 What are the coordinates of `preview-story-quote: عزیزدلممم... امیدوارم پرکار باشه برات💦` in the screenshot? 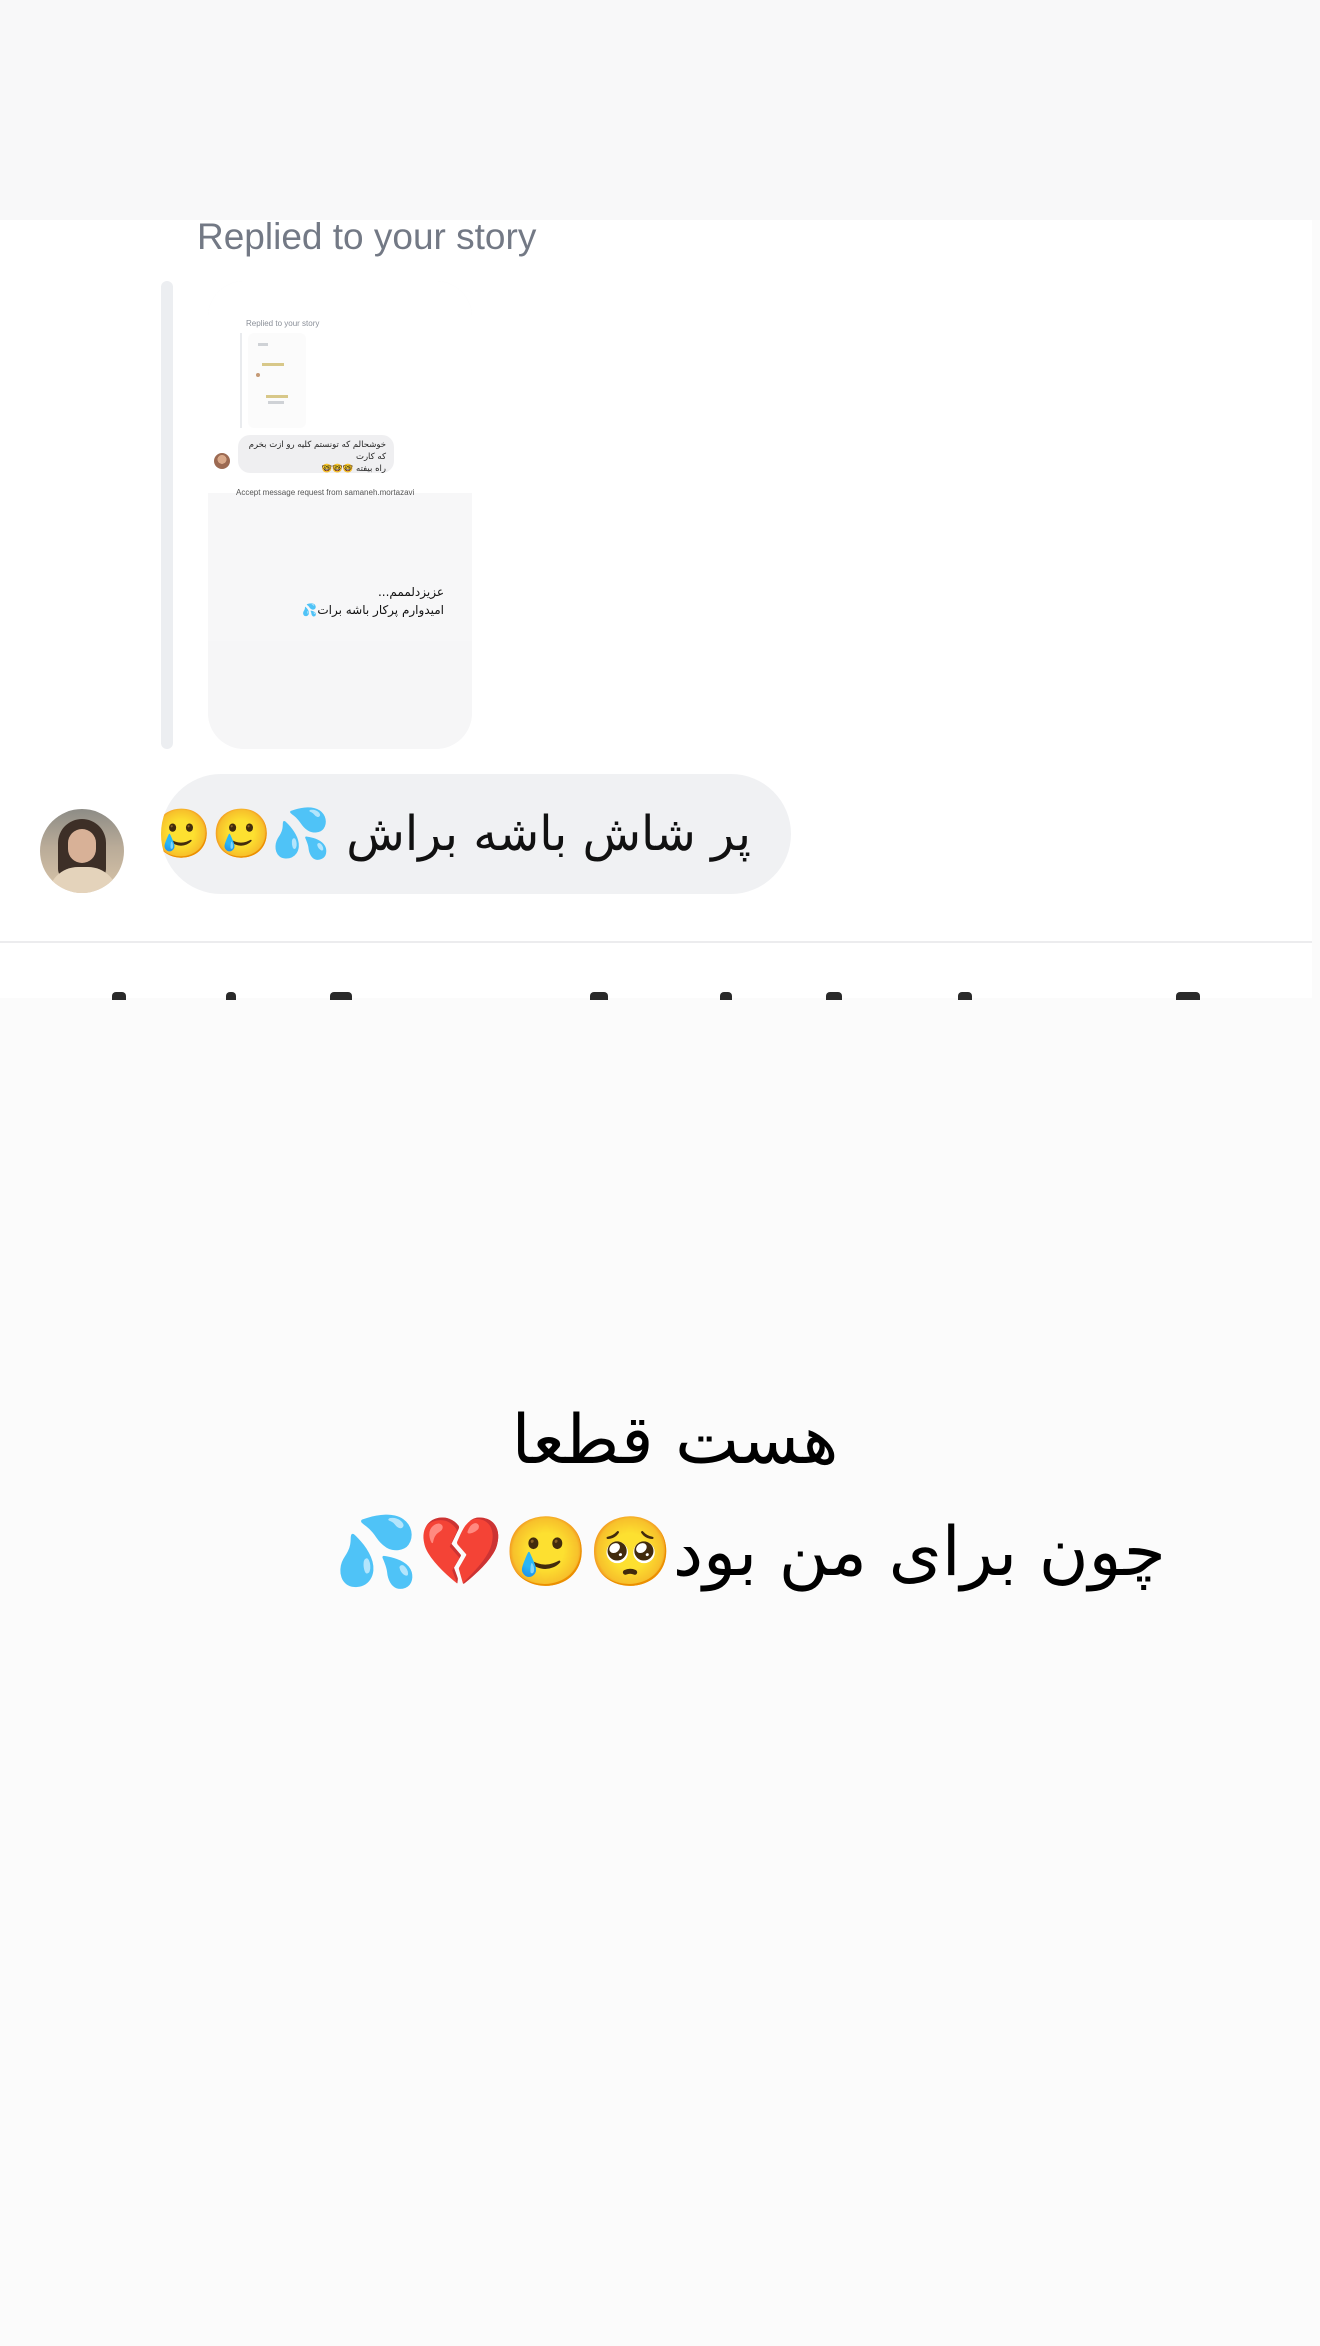 It's located at (373, 601).